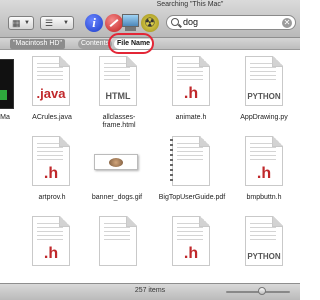 This screenshot has width=320, height=300. Describe the element at coordinates (130, 22) in the screenshot. I see `screen-icon` at that location.